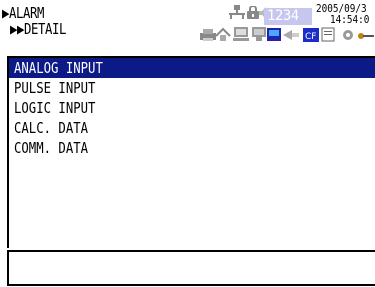 This screenshot has height=287, width=375. I want to click on menu-item-logic-input: LOGIC INPUT, so click(192, 108).